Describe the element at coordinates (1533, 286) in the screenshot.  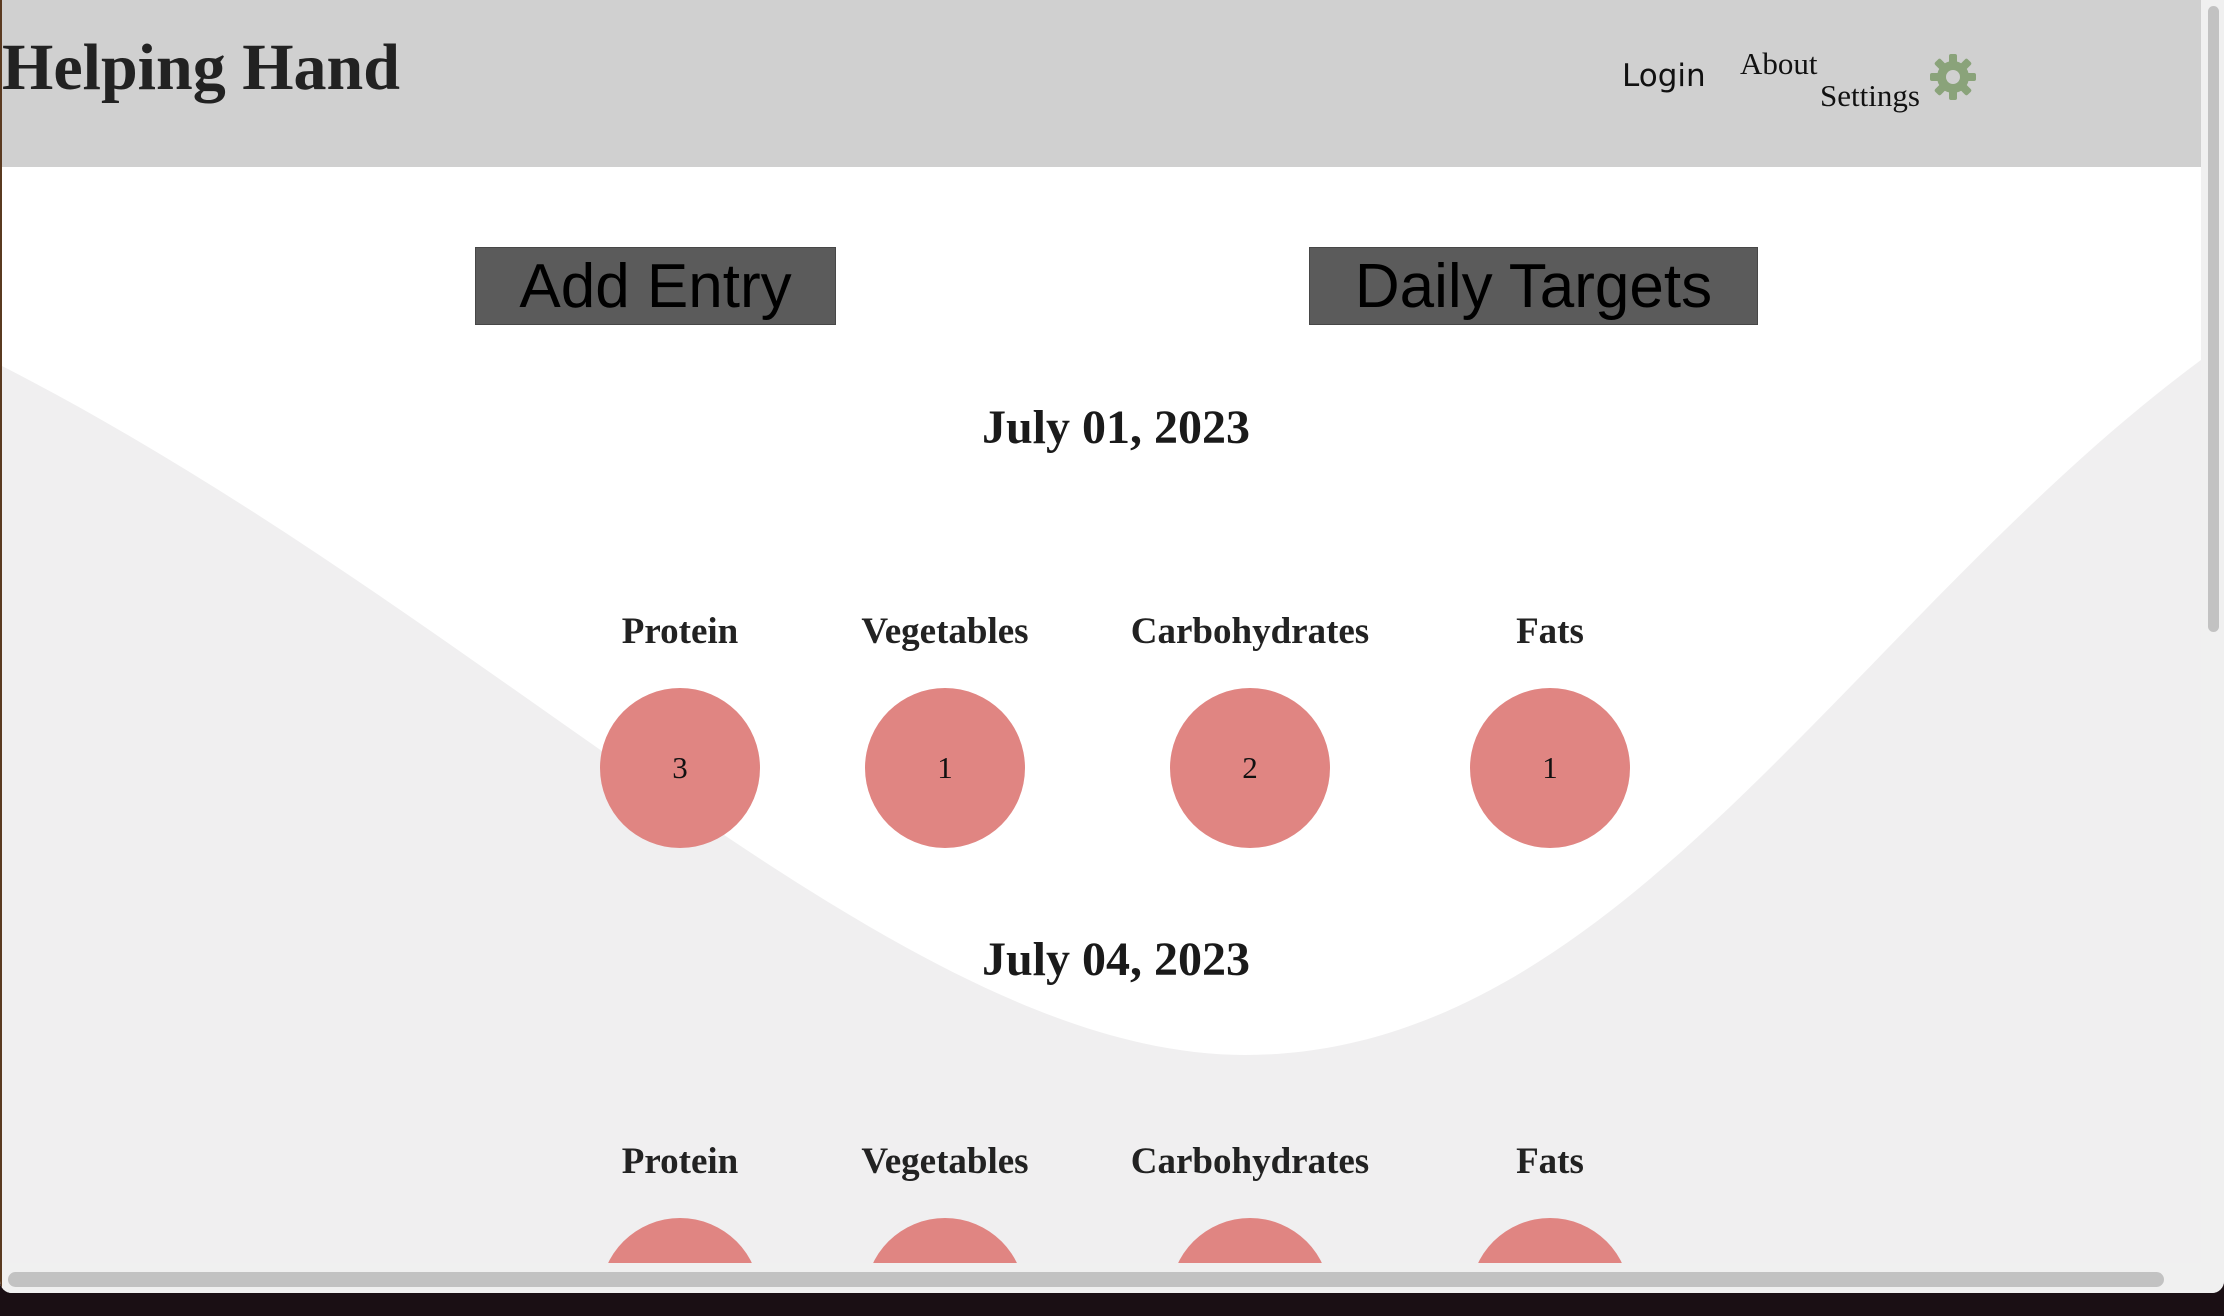
I see `daily-targets-button: Daily Targets` at that location.